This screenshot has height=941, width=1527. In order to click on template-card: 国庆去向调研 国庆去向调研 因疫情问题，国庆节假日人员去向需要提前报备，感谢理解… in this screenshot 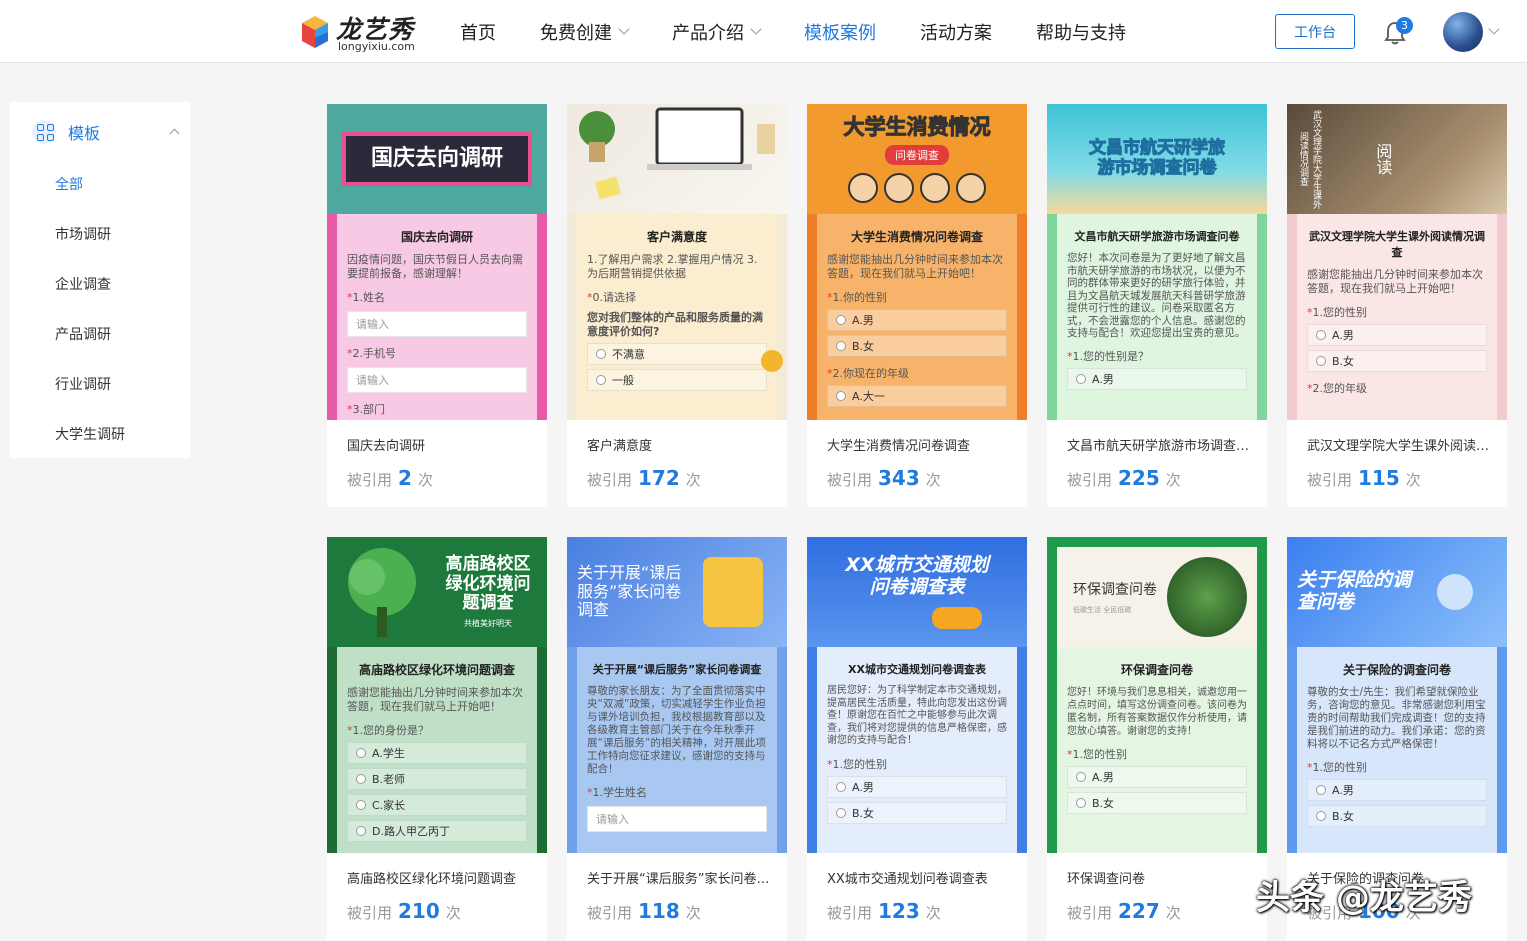, I will do `click(437, 305)`.